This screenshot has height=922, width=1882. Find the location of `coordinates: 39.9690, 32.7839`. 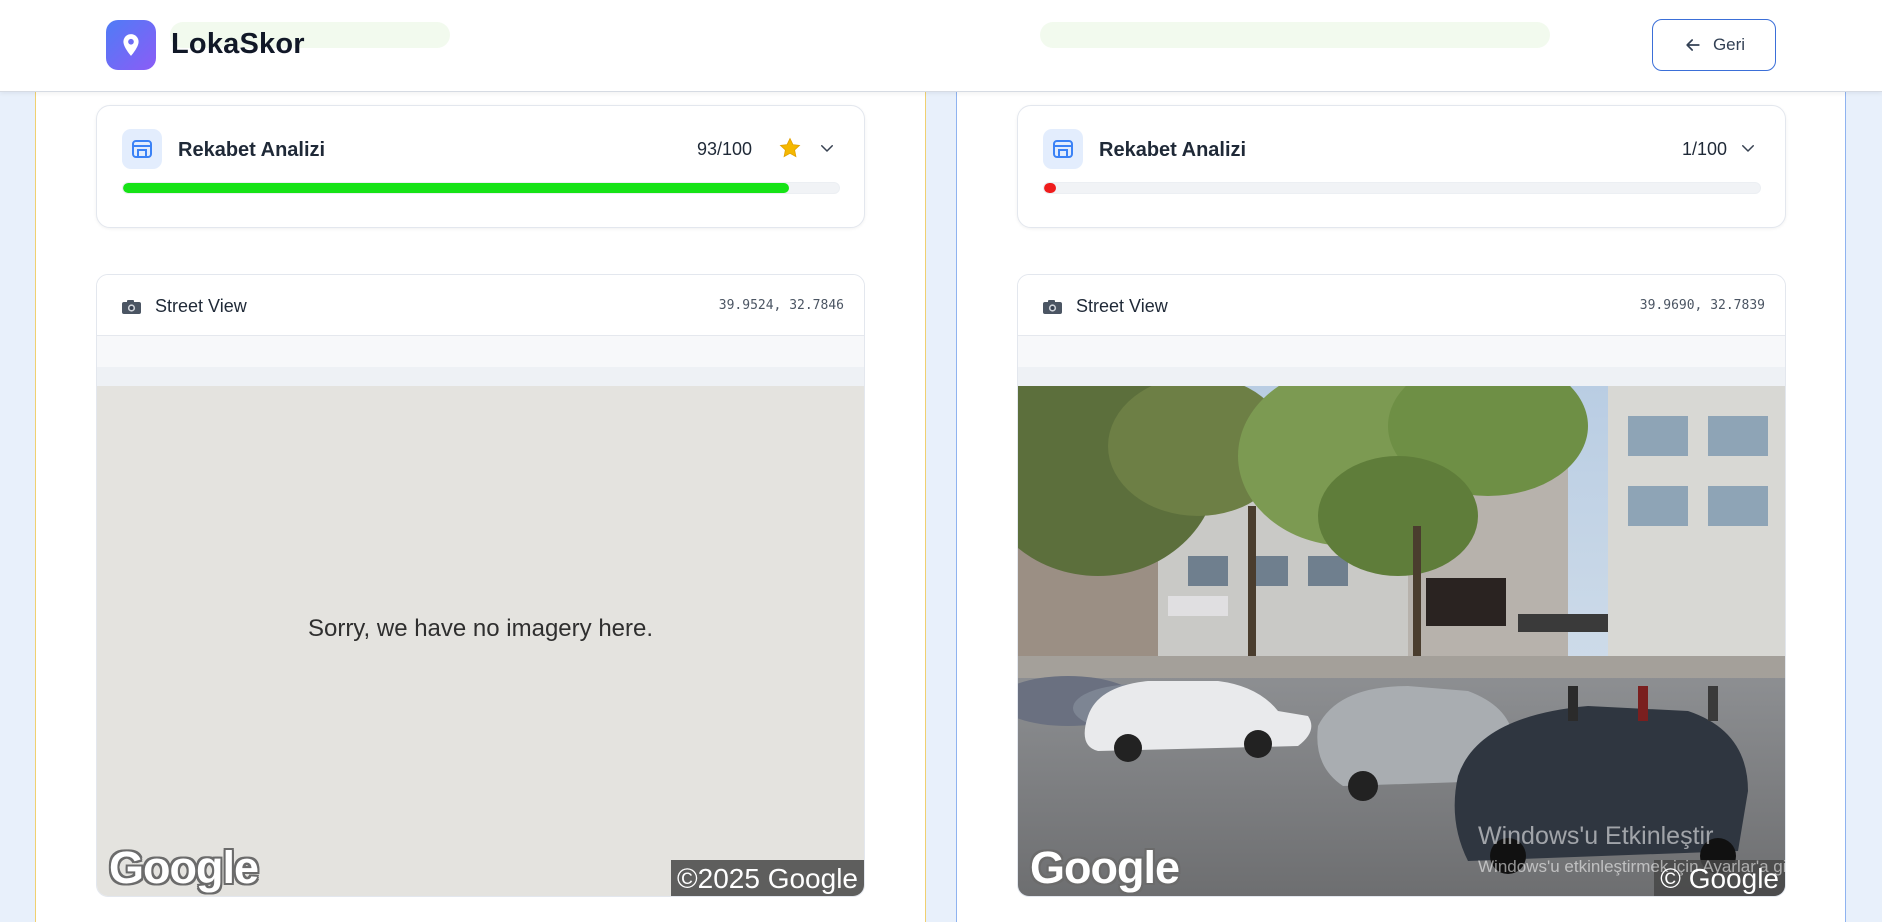

coordinates: 39.9690, 32.7839 is located at coordinates (1702, 305).